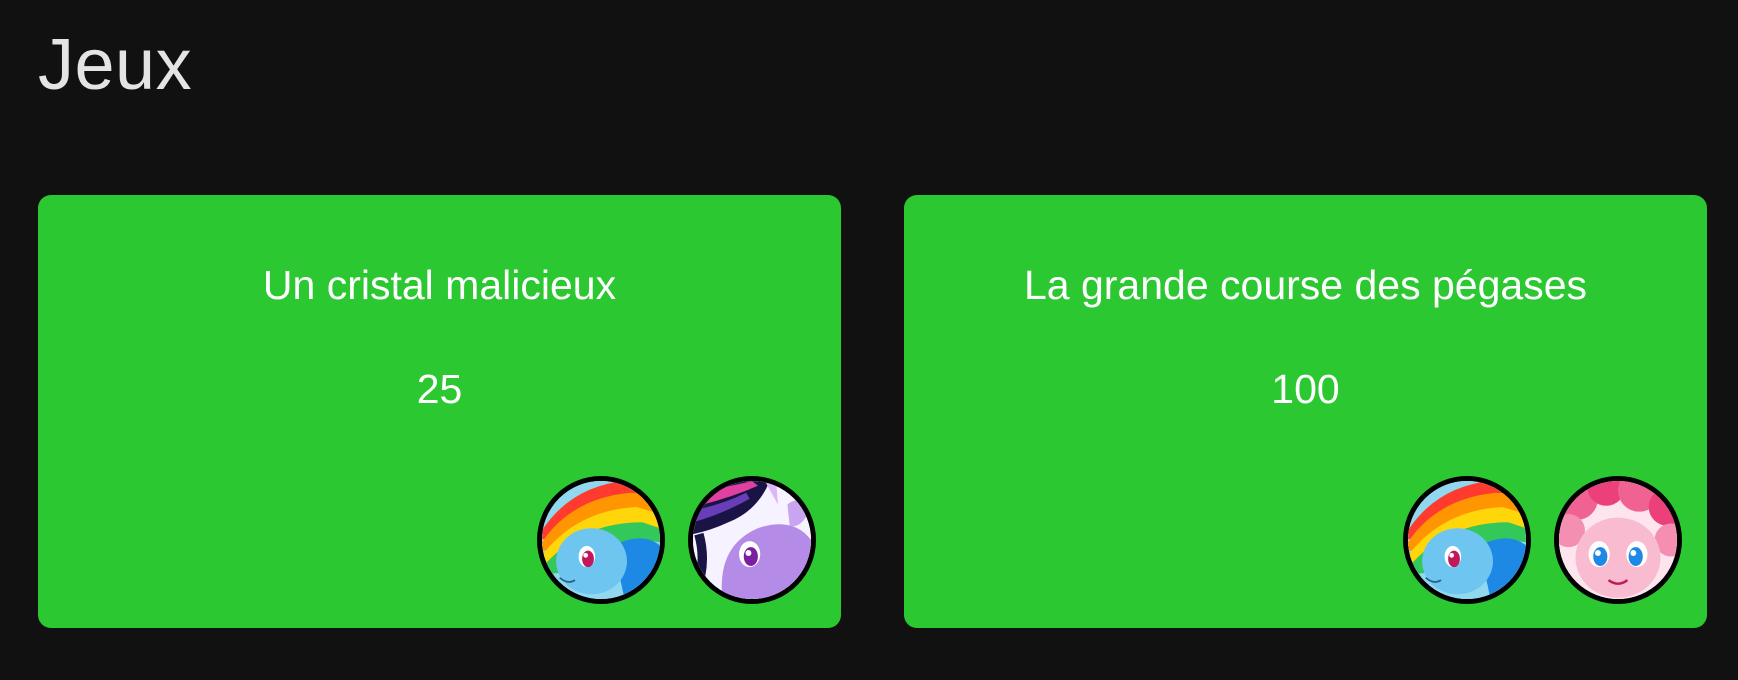 This screenshot has height=680, width=1738. What do you see at coordinates (439, 389) in the screenshot?
I see `game-score: 25` at bounding box center [439, 389].